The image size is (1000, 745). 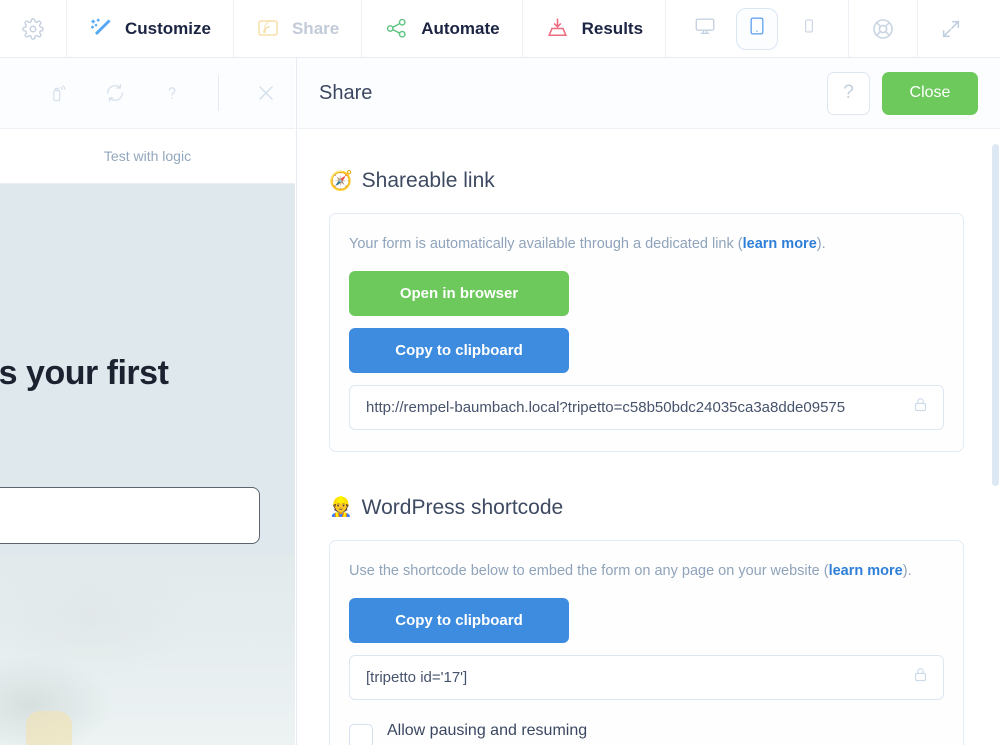 What do you see at coordinates (361, 734) in the screenshot?
I see `allow-pausing-checkbox` at bounding box center [361, 734].